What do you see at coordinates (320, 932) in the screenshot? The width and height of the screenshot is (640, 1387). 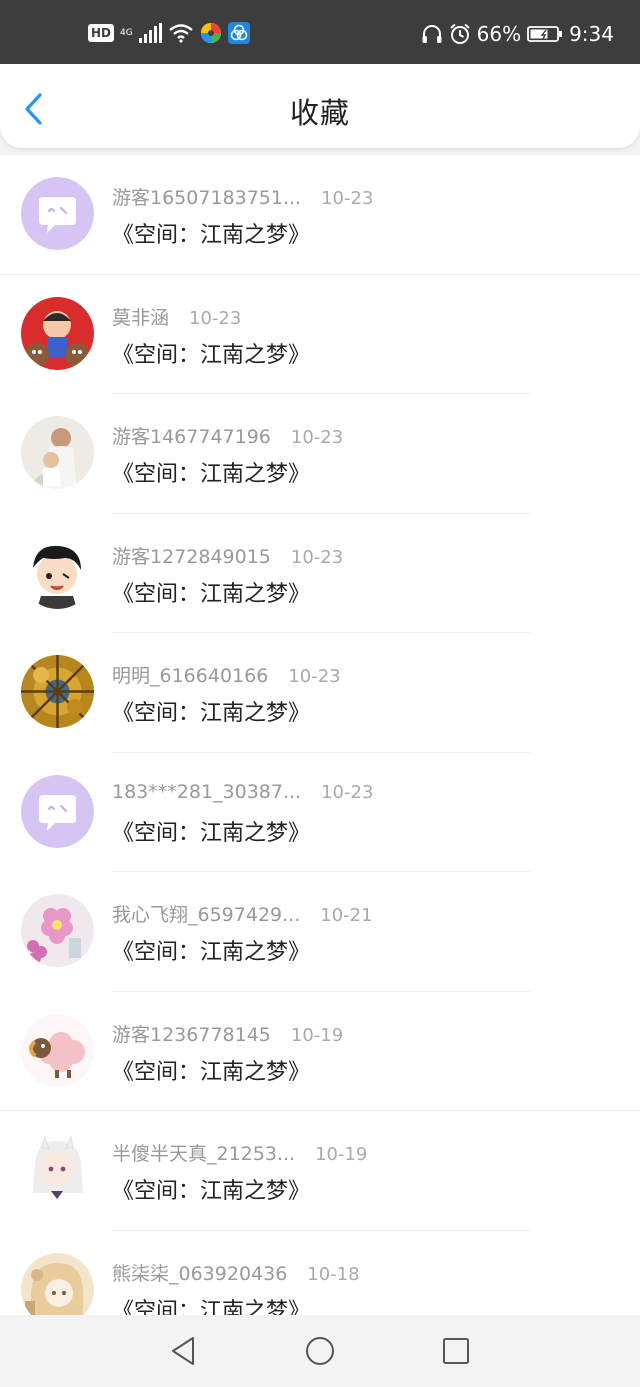 I see `list-item: 我心飞翔_6597429... 10-21 《空间：江南之梦》` at bounding box center [320, 932].